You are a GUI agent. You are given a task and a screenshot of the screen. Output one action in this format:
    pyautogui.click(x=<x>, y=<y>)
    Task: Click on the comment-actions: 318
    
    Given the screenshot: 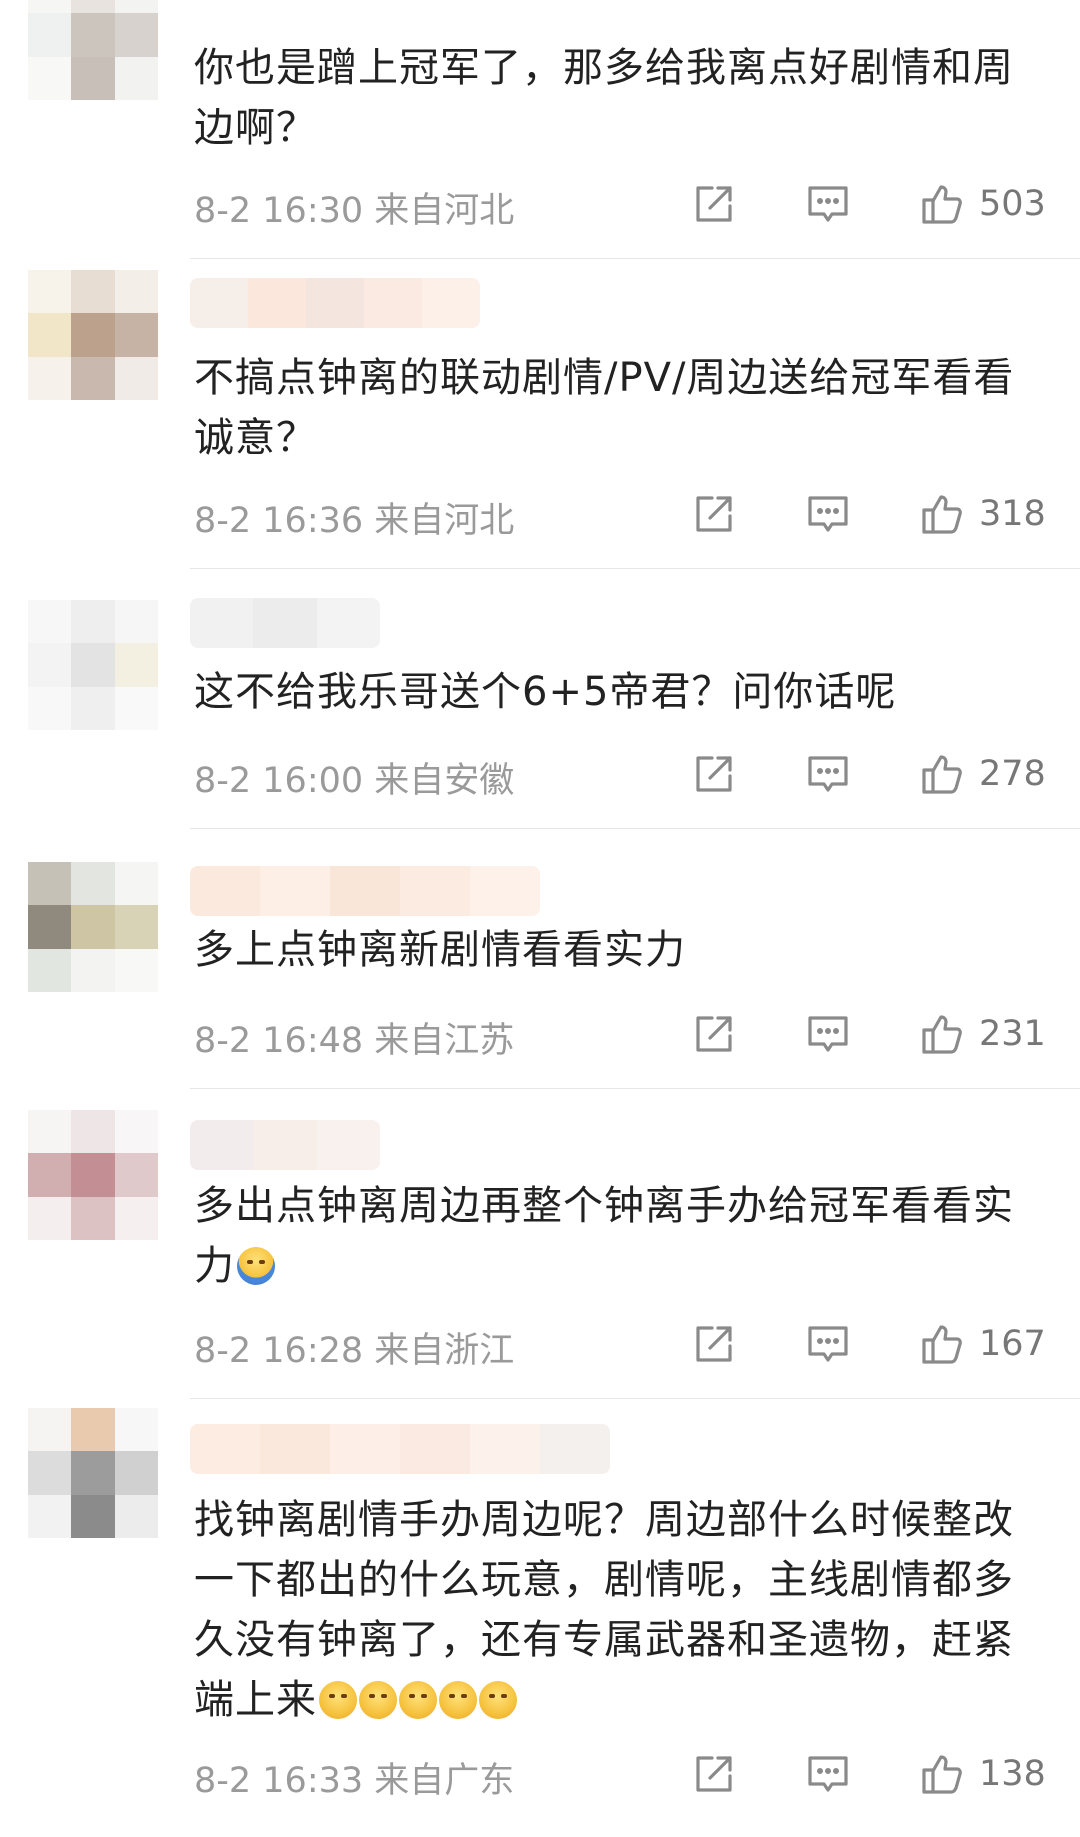 What is the action you would take?
    pyautogui.click(x=870, y=515)
    